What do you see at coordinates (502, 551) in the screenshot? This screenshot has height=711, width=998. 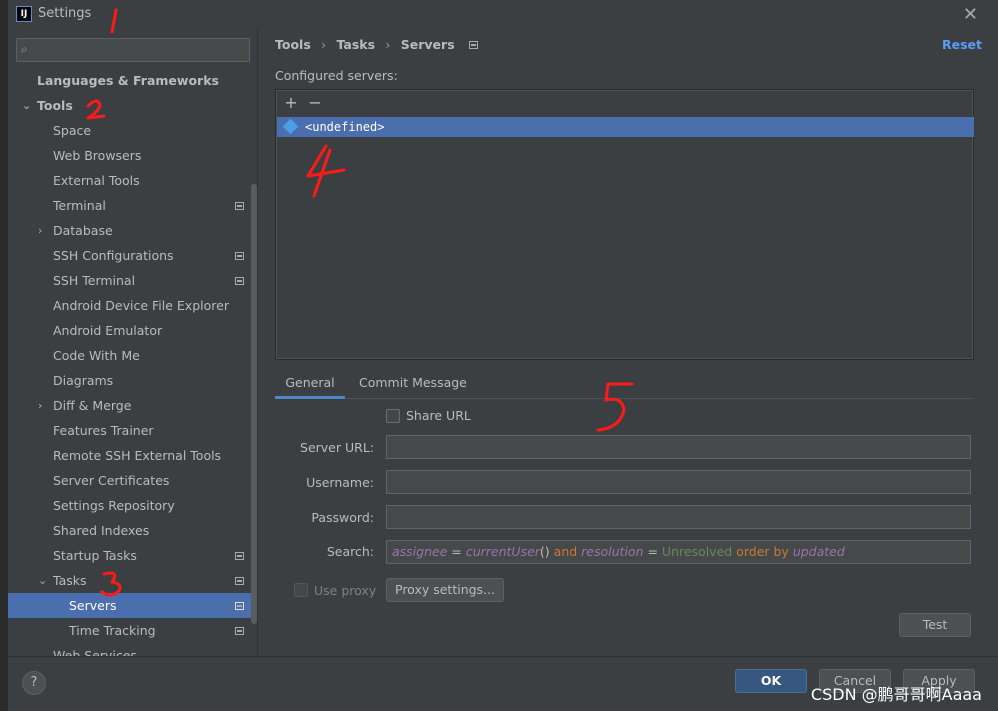 I see `query-token: currentUser` at bounding box center [502, 551].